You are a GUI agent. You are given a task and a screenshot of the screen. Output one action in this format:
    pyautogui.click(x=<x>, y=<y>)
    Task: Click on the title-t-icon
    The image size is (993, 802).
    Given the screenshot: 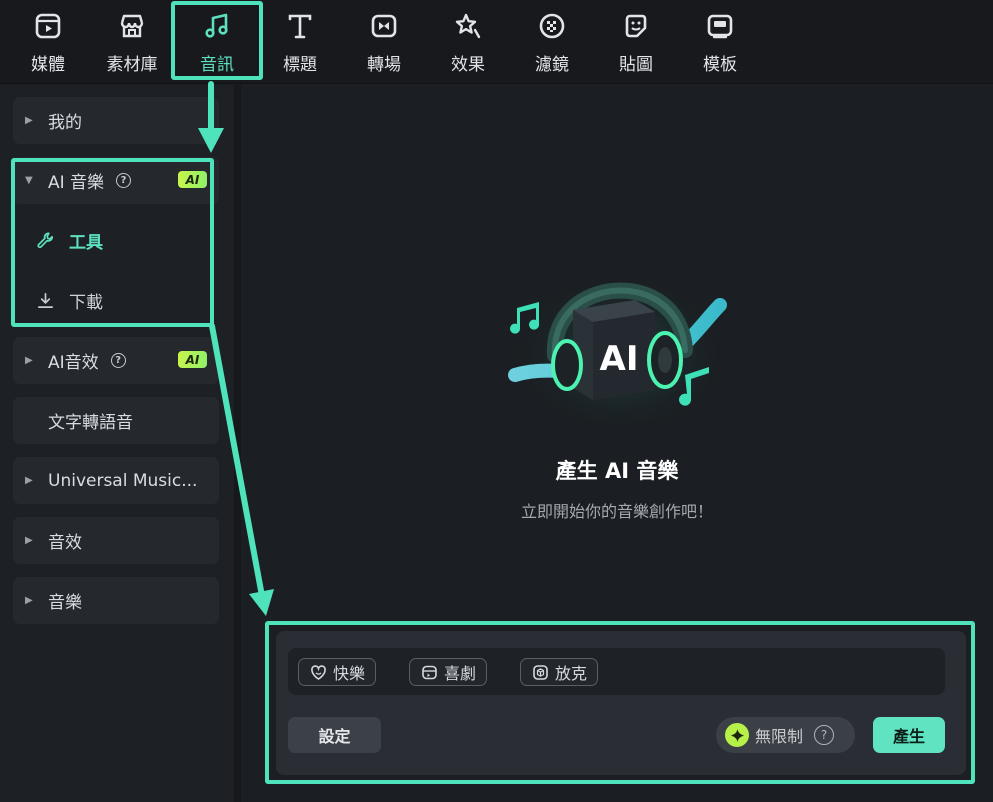 What is the action you would take?
    pyautogui.click(x=300, y=26)
    